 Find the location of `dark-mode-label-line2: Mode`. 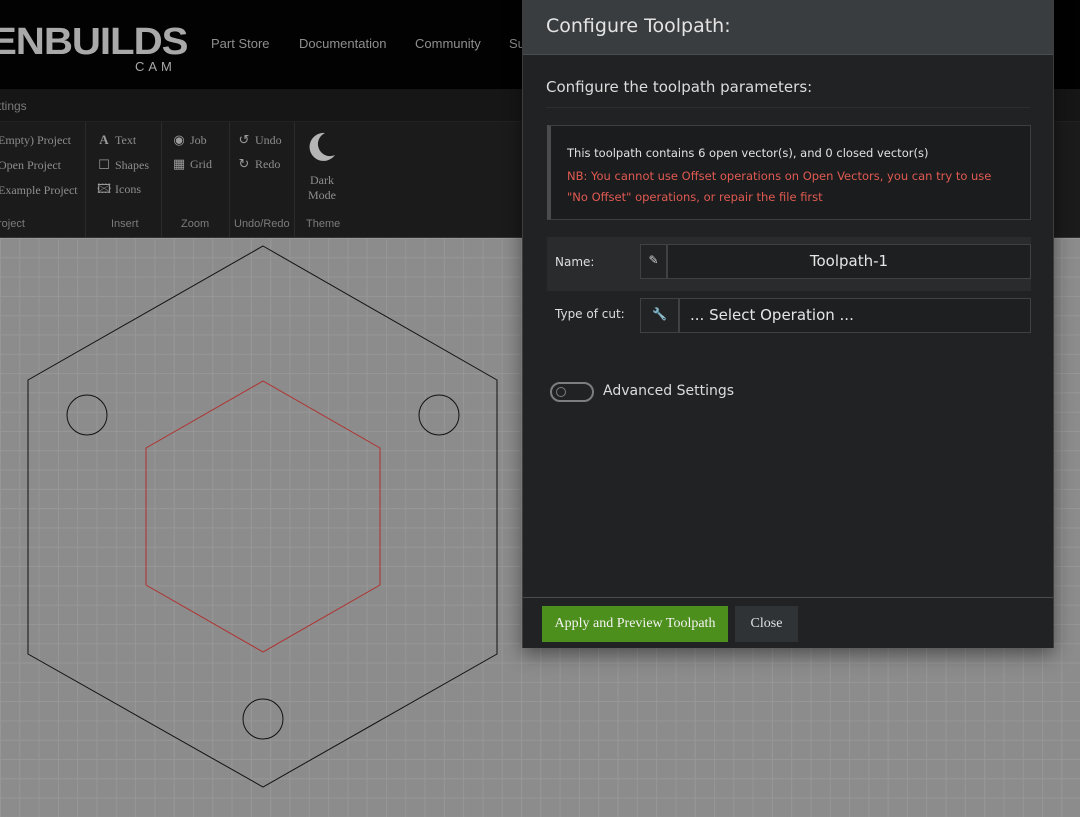

dark-mode-label-line2: Mode is located at coordinates (322, 195).